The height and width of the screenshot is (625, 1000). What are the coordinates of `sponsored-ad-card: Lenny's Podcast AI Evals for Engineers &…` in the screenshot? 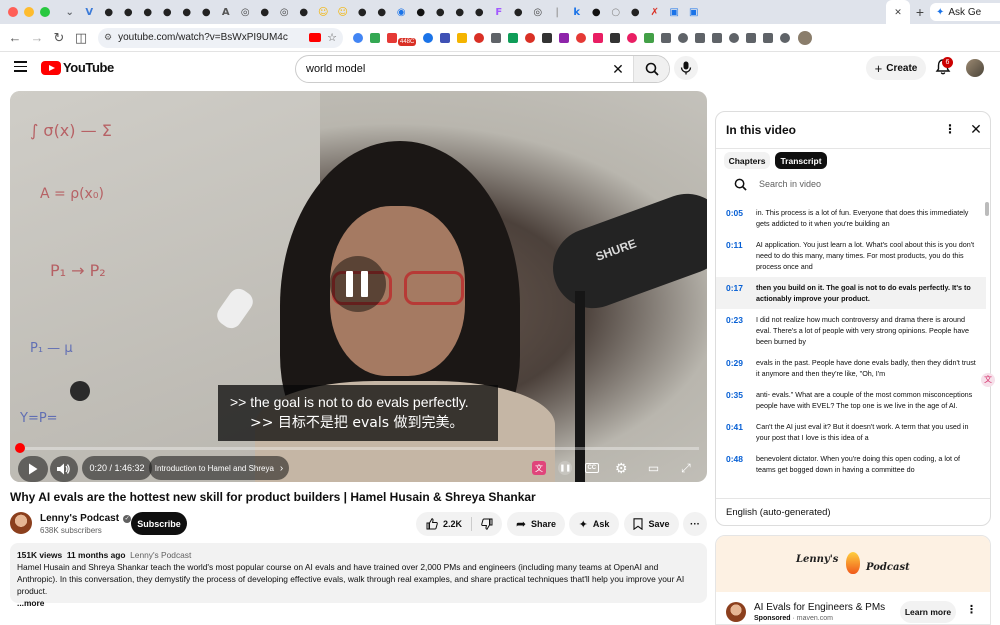 It's located at (853, 580).